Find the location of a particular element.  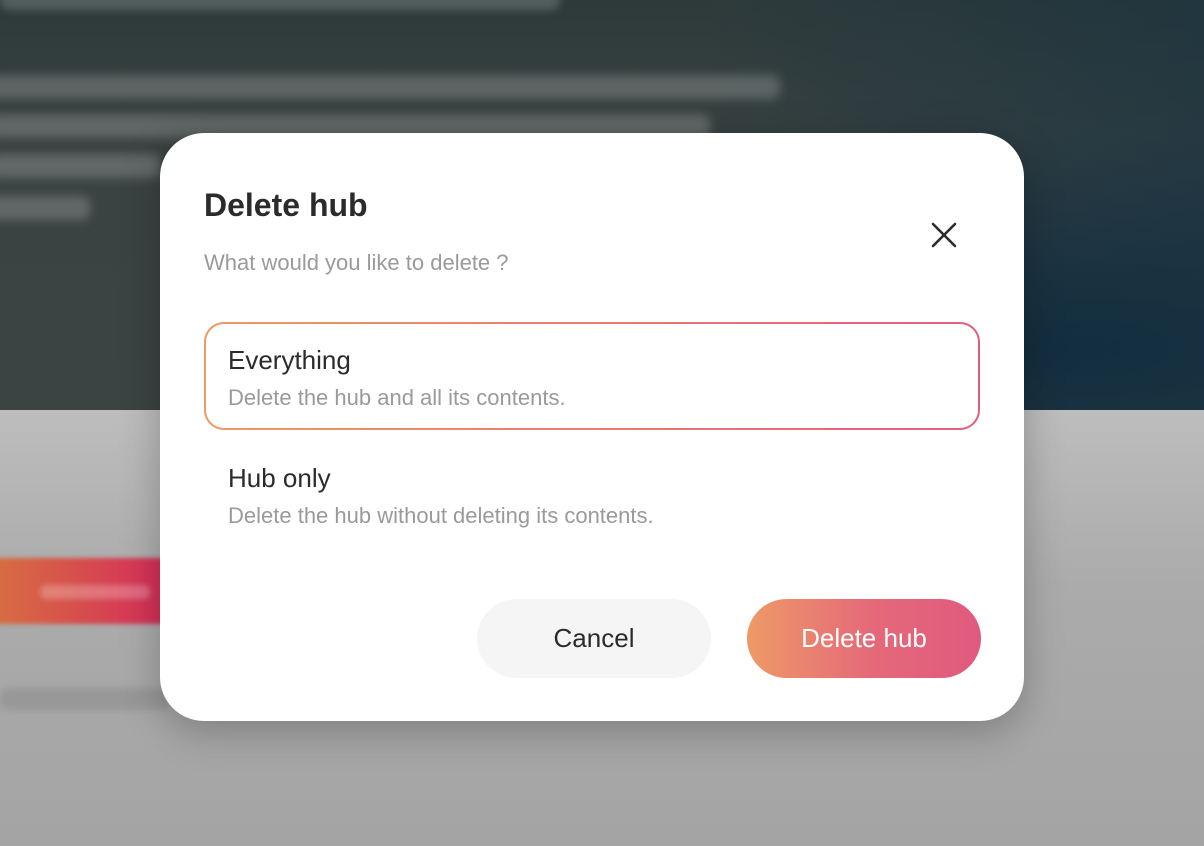

dialog-title: Delete hub is located at coordinates (286, 205).